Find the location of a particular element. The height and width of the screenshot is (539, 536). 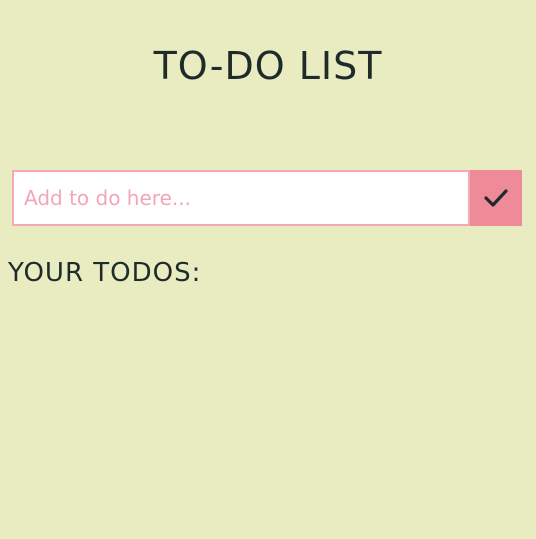

todo-input is located at coordinates (241, 198).